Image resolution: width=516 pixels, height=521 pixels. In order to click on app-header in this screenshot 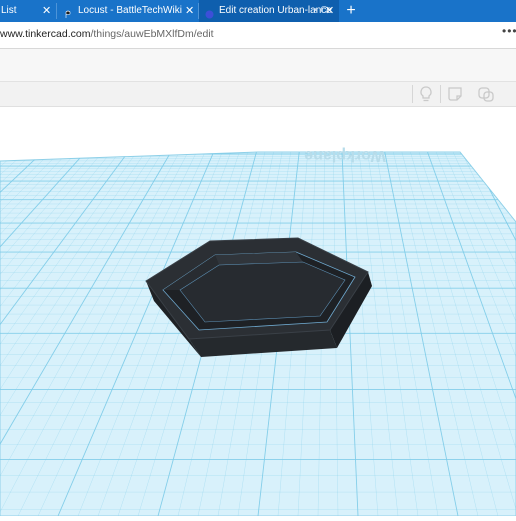, I will do `click(258, 65)`.